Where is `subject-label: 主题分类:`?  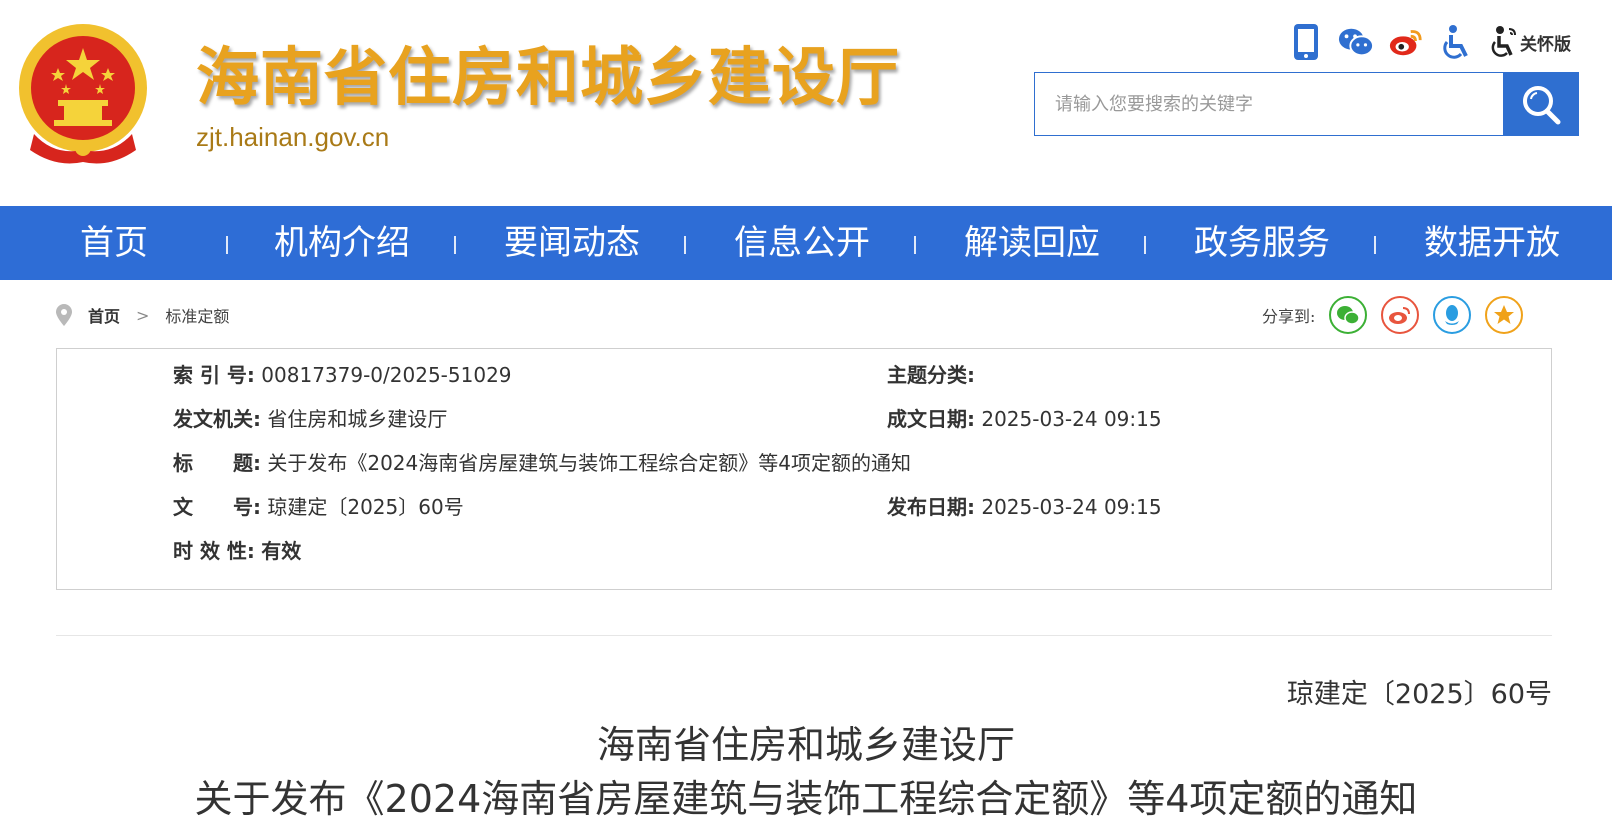 subject-label: 主题分类: is located at coordinates (931, 375).